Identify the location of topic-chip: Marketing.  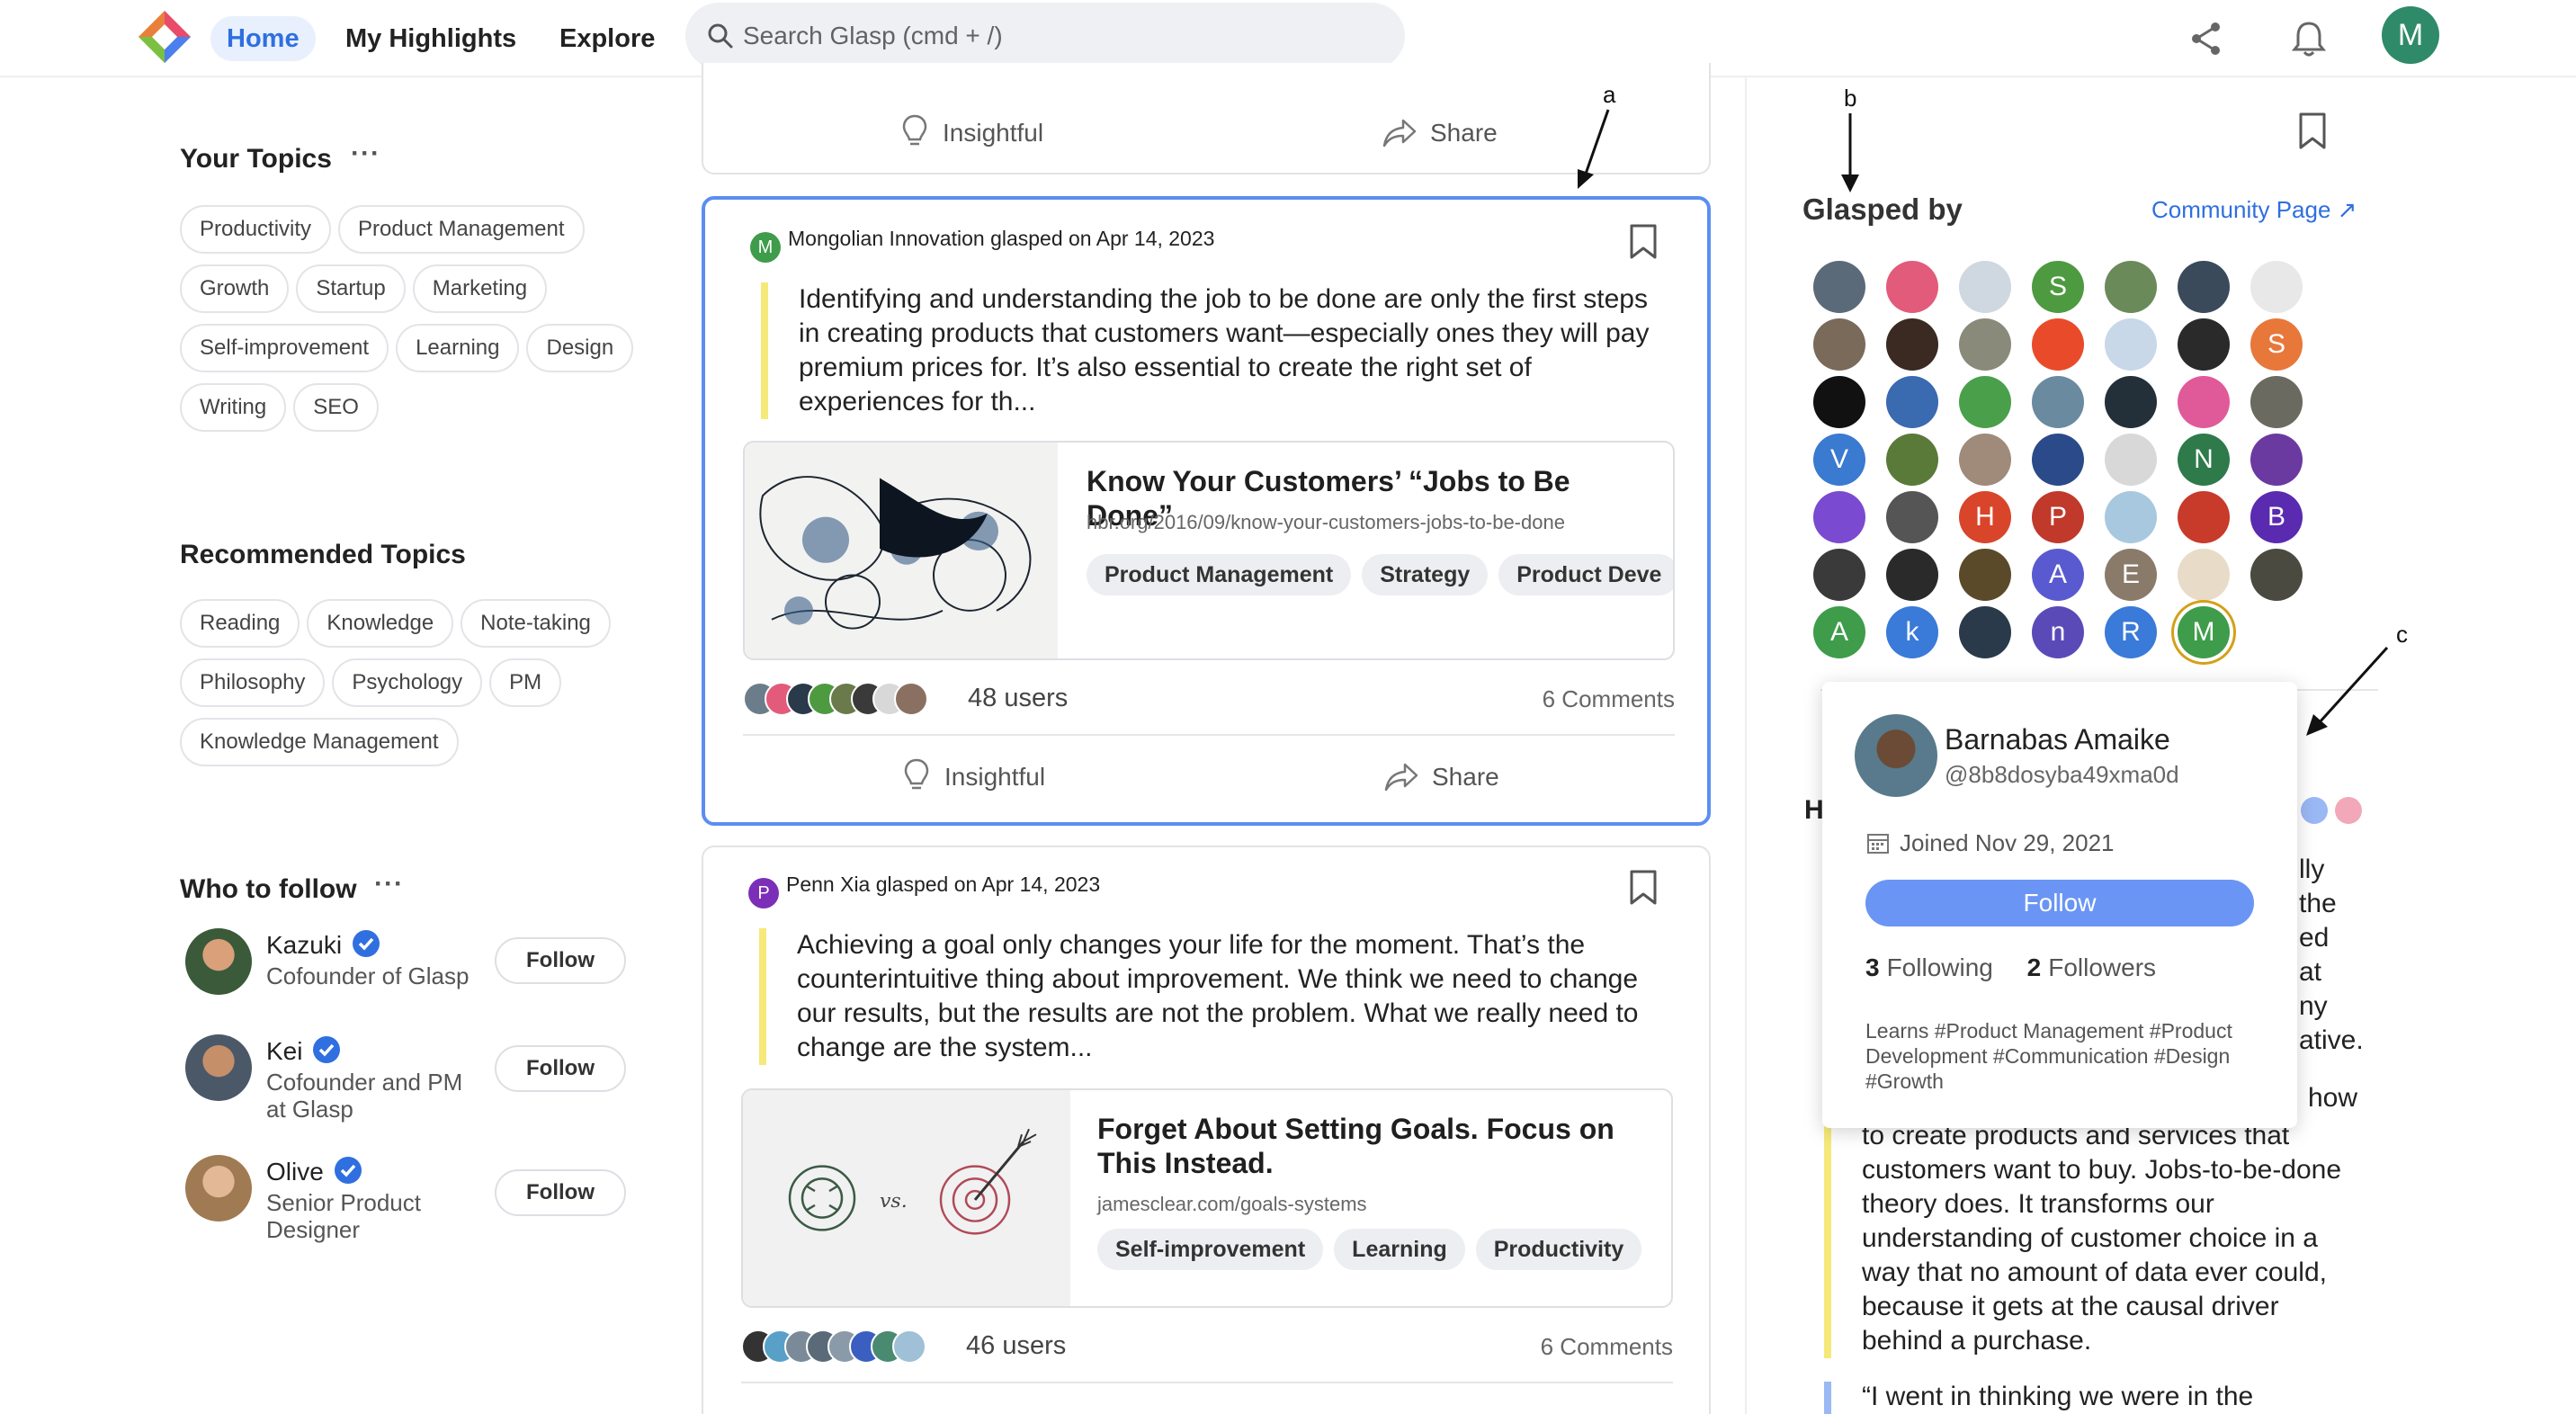
(480, 288).